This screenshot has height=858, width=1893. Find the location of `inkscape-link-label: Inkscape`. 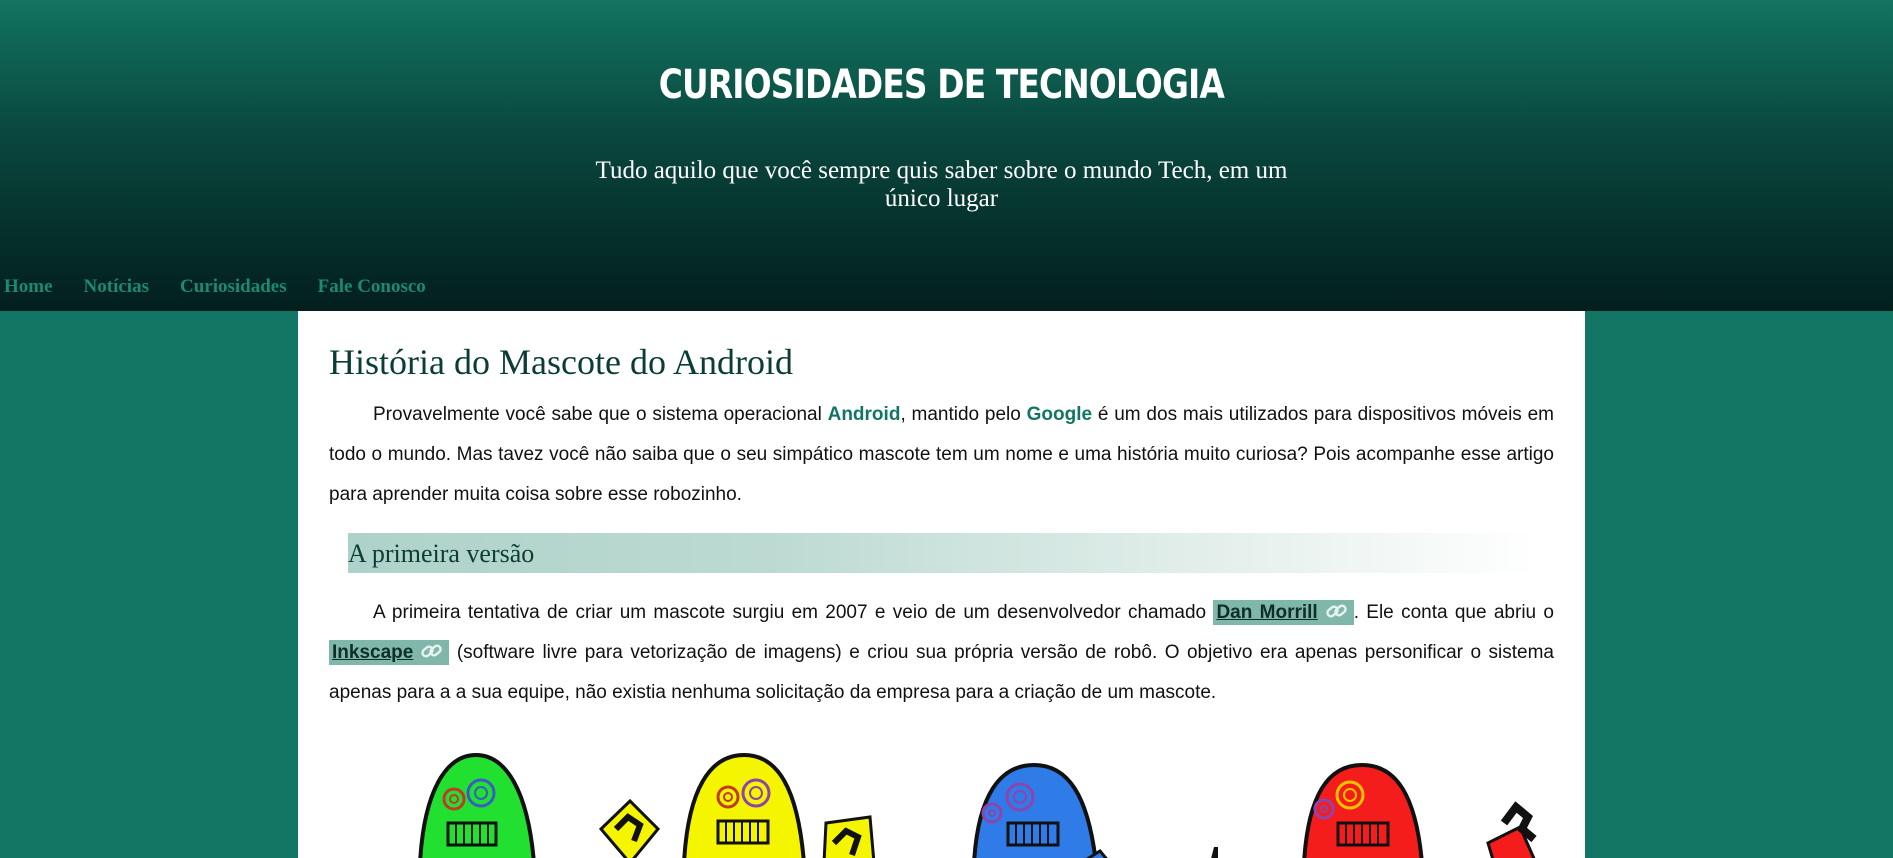

inkscape-link-label: Inkscape is located at coordinates (373, 652).